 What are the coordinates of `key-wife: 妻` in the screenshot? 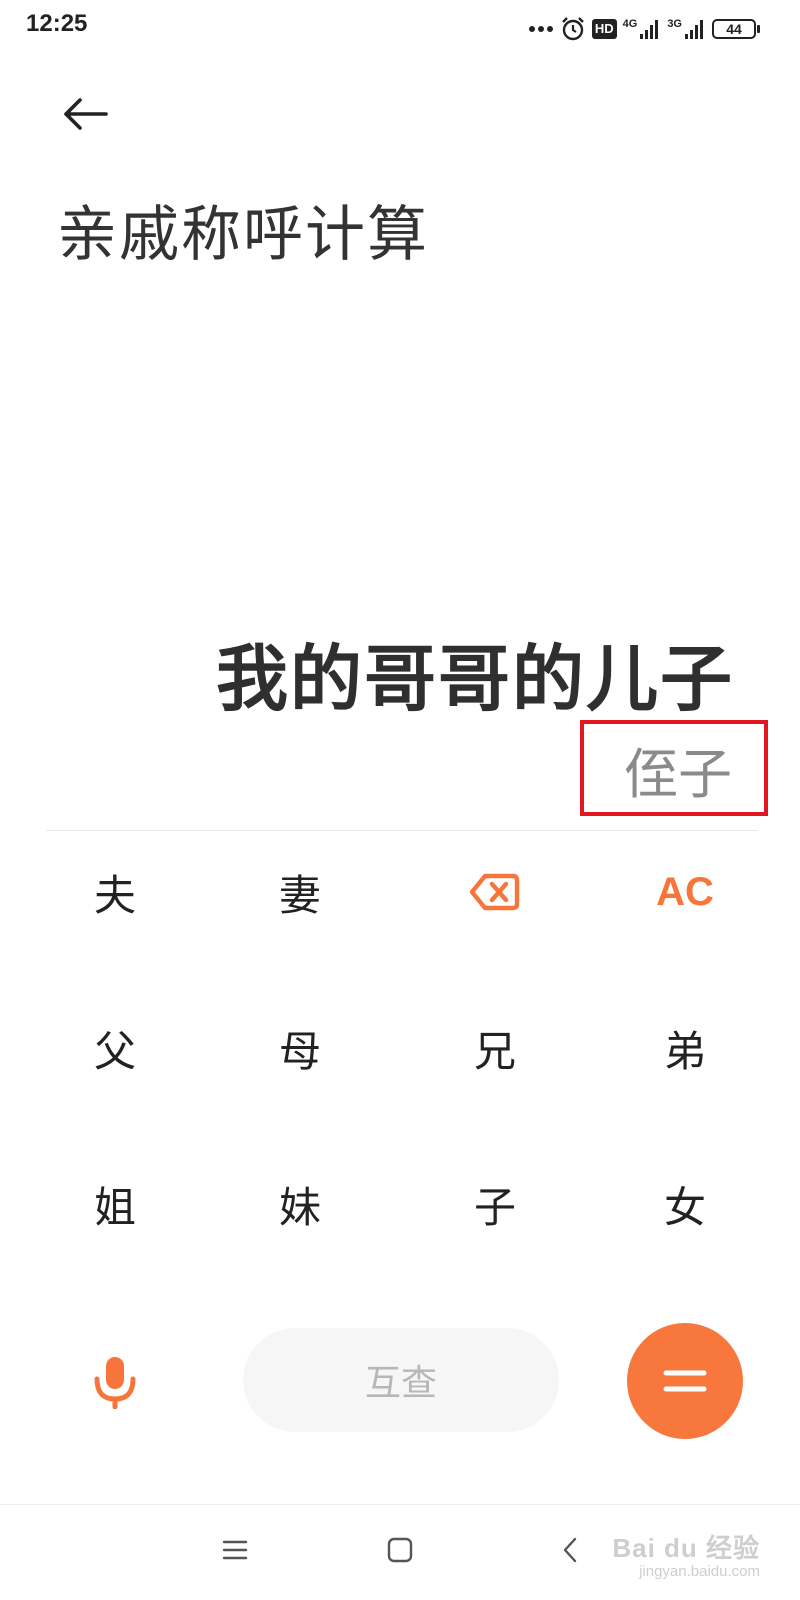 It's located at (300, 892).